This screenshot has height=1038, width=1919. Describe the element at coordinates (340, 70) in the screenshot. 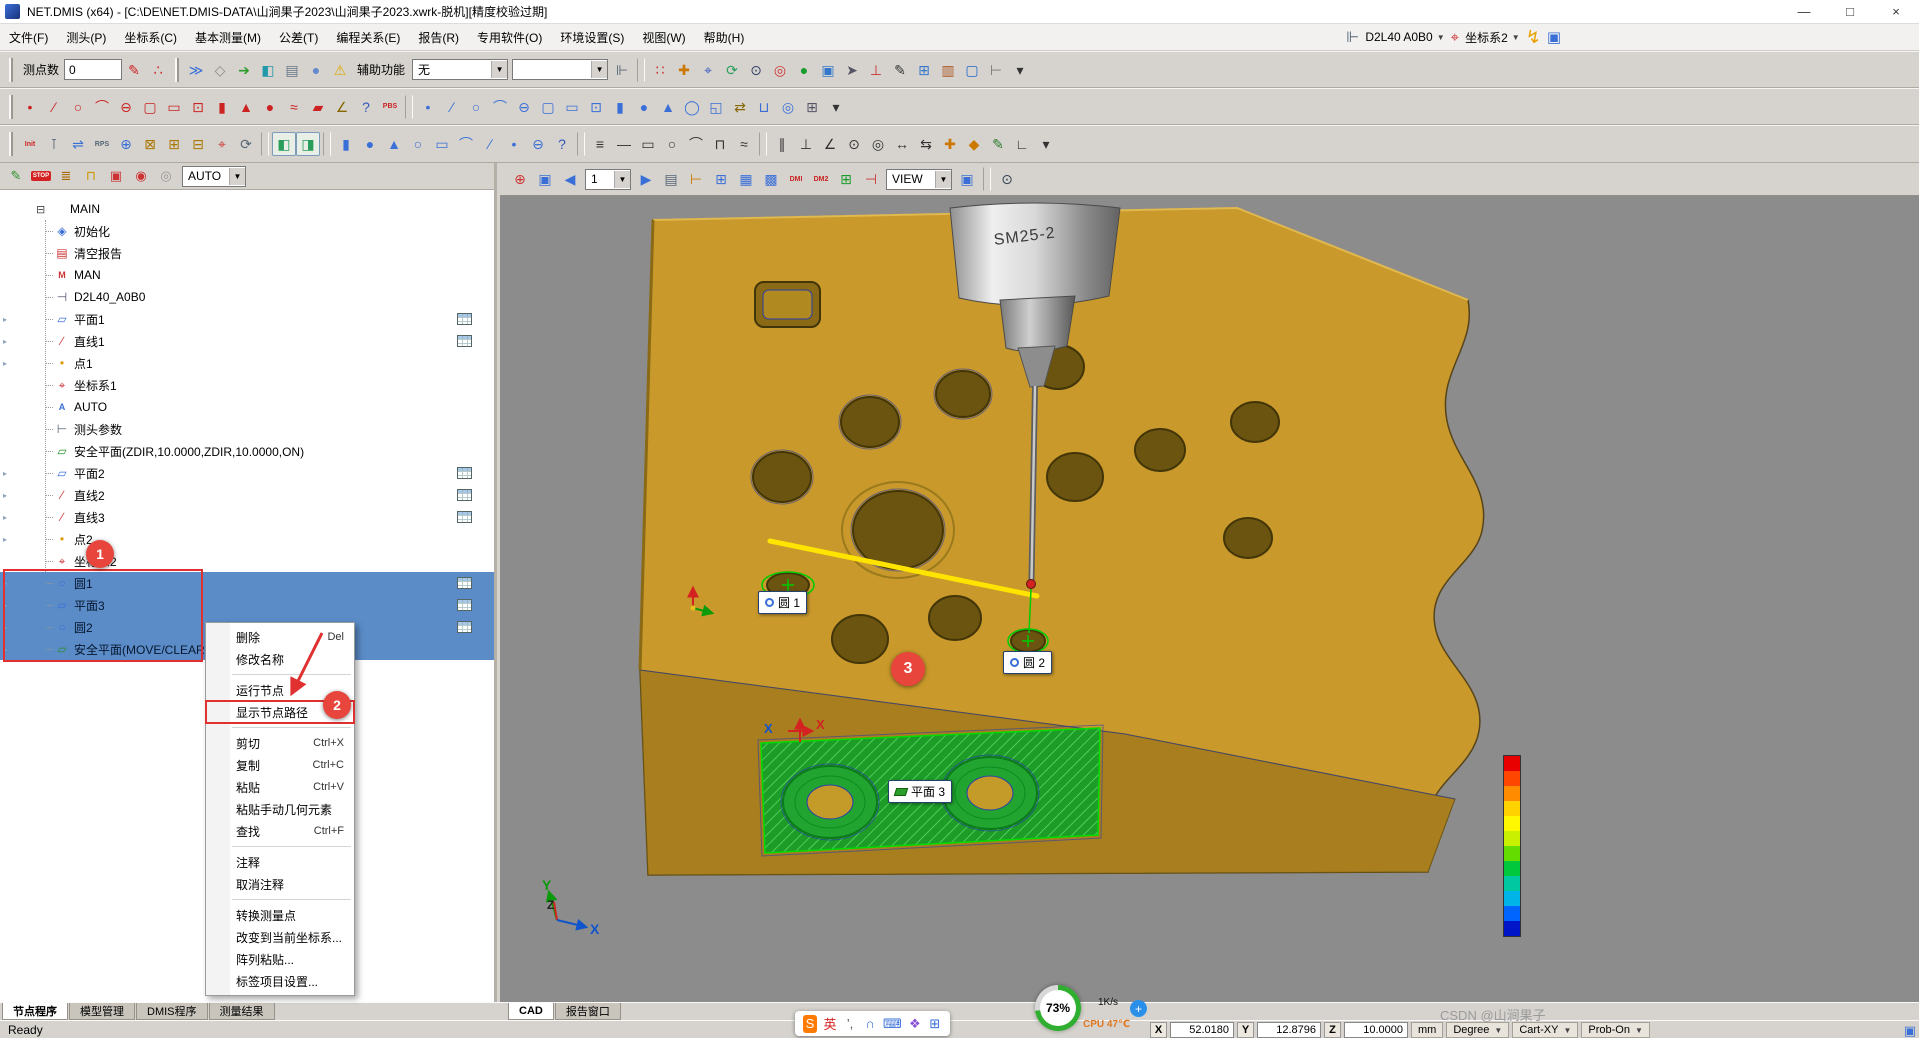

I see `warning-icon: ⚠` at that location.